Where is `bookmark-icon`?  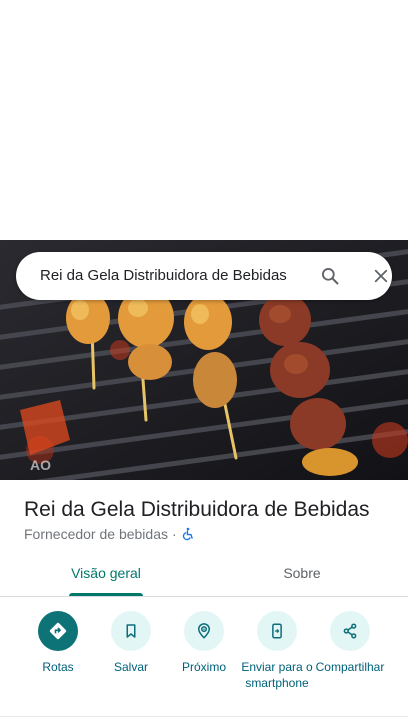
bookmark-icon is located at coordinates (131, 631).